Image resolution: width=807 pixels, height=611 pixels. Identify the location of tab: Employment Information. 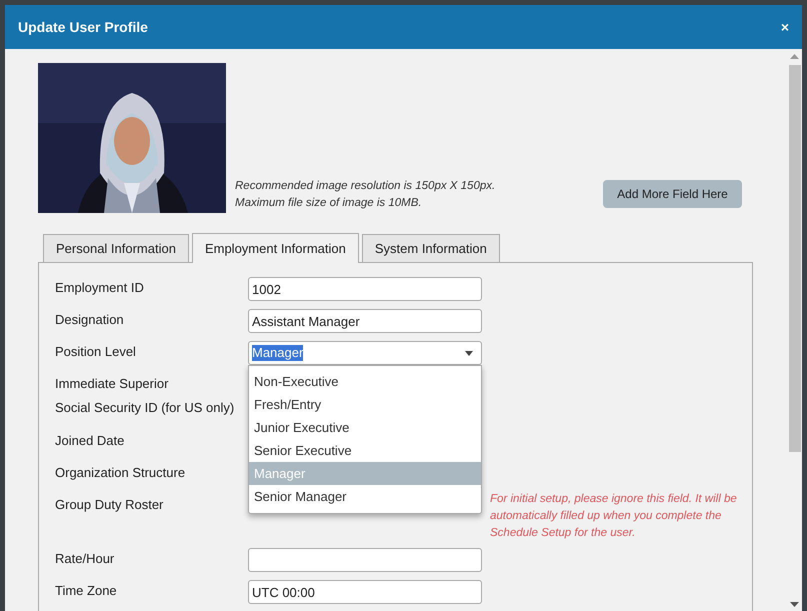
(275, 248).